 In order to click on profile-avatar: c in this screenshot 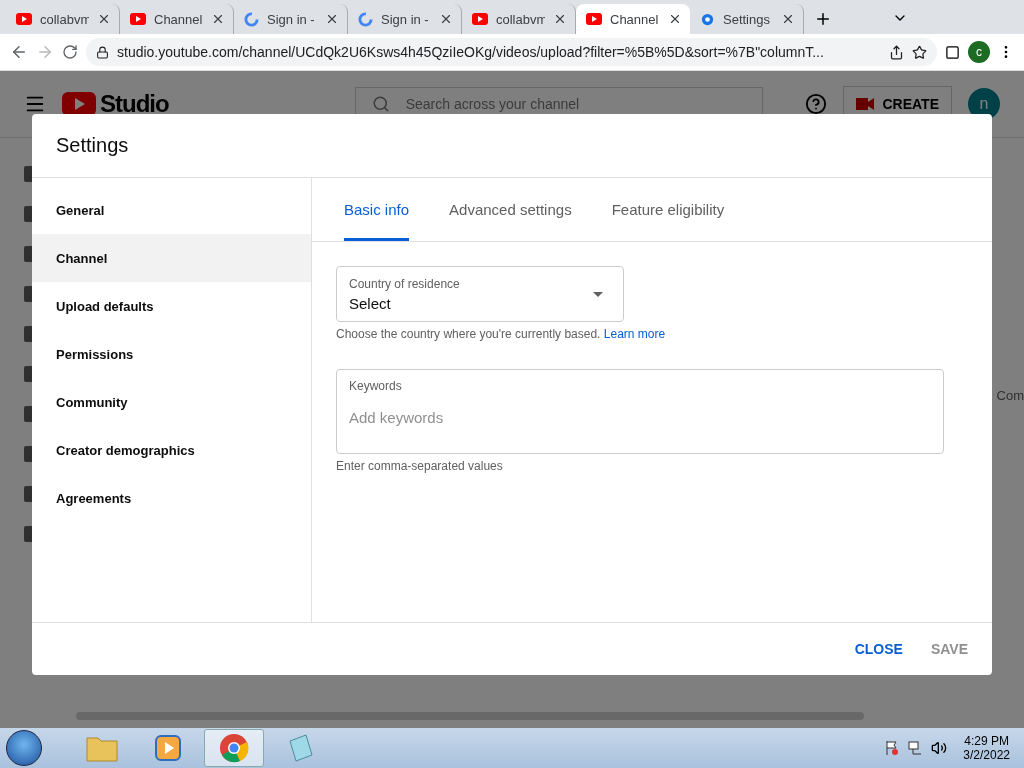, I will do `click(979, 52)`.